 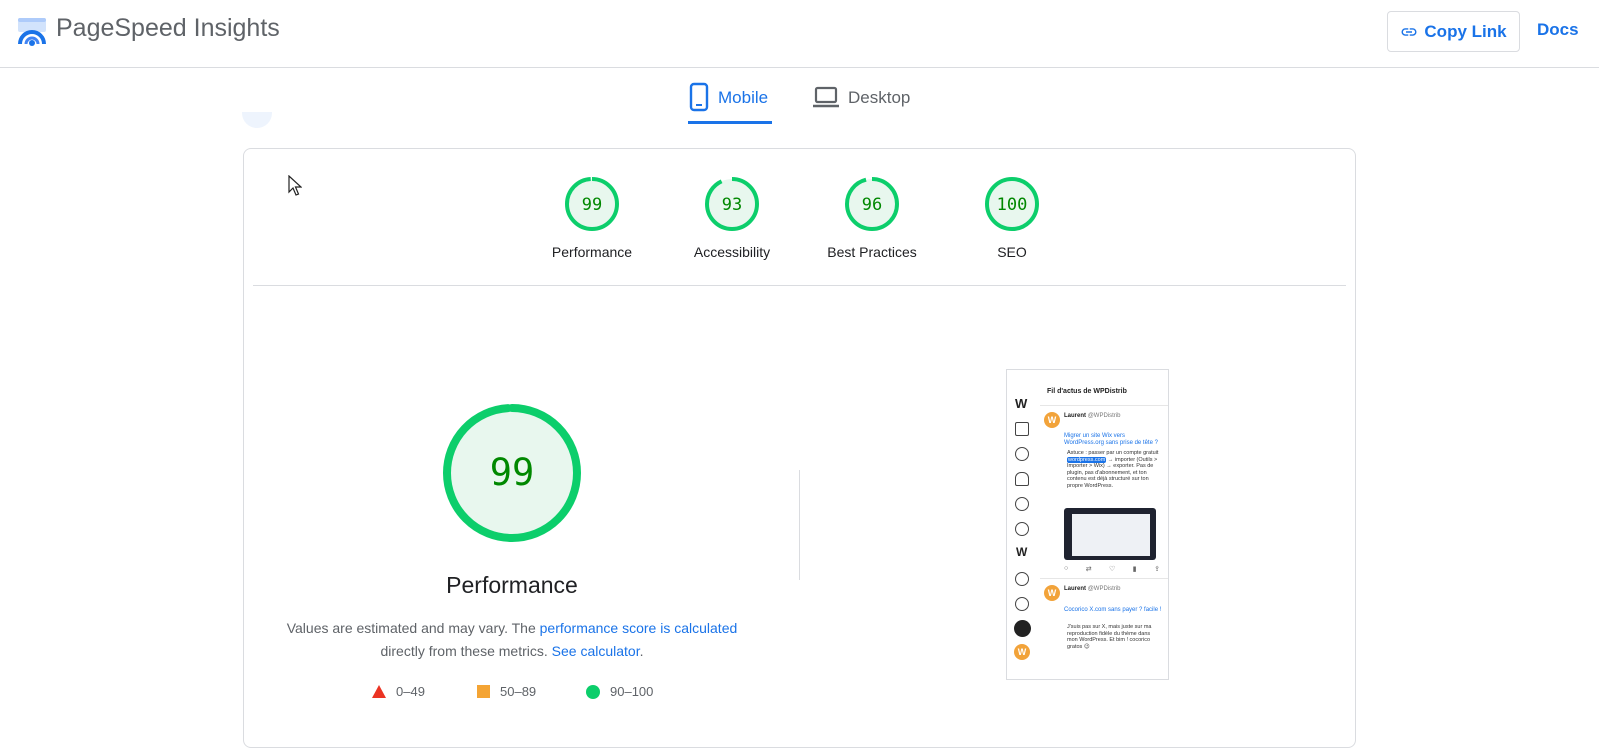 What do you see at coordinates (1022, 579) in the screenshot?
I see `thumb-profile-icon` at bounding box center [1022, 579].